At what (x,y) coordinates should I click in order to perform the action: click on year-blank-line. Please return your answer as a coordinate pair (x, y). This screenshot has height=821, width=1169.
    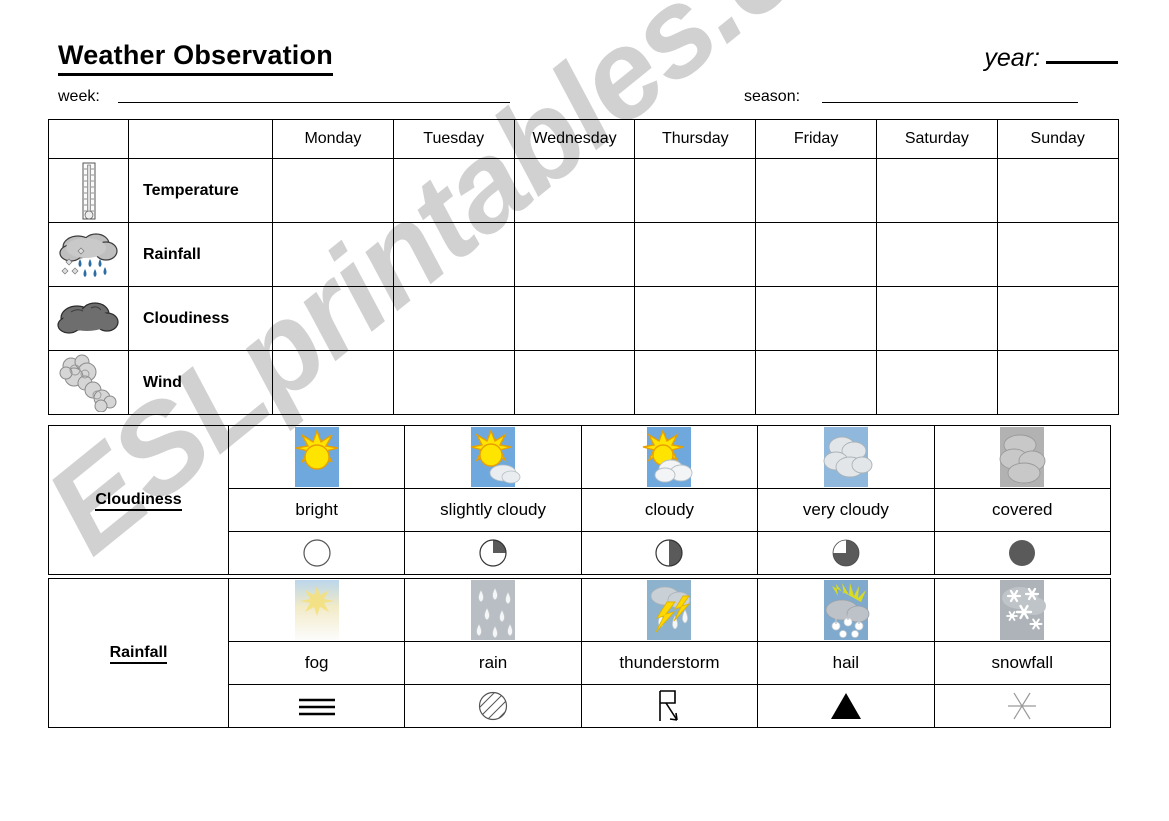
    Looking at the image, I should click on (1082, 62).